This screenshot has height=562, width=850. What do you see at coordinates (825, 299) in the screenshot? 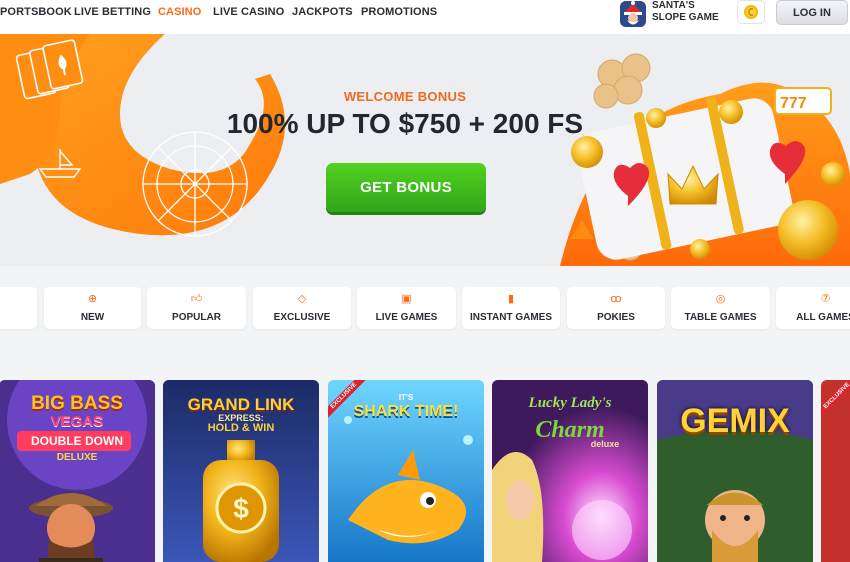
I see `seven-icon: ⑦` at bounding box center [825, 299].